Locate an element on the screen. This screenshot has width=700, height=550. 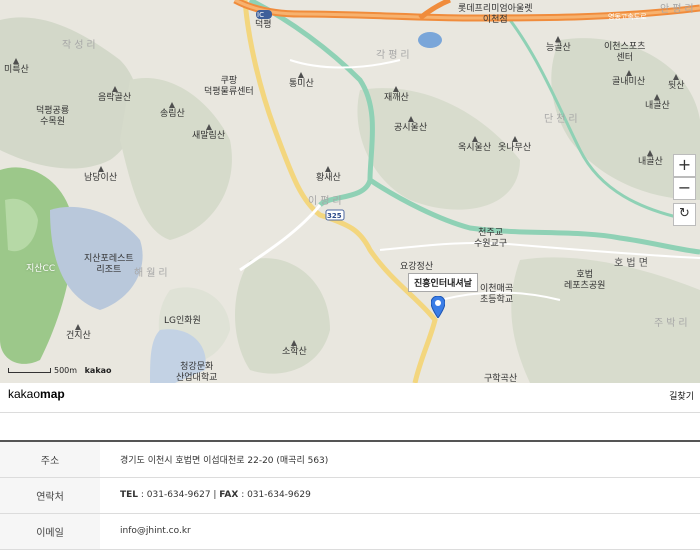
kakao-watermark: kakao is located at coordinates (98, 370).